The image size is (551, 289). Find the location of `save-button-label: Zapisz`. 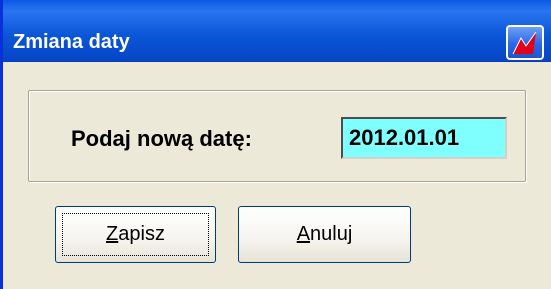

save-button-label: Zapisz is located at coordinates (135, 234).